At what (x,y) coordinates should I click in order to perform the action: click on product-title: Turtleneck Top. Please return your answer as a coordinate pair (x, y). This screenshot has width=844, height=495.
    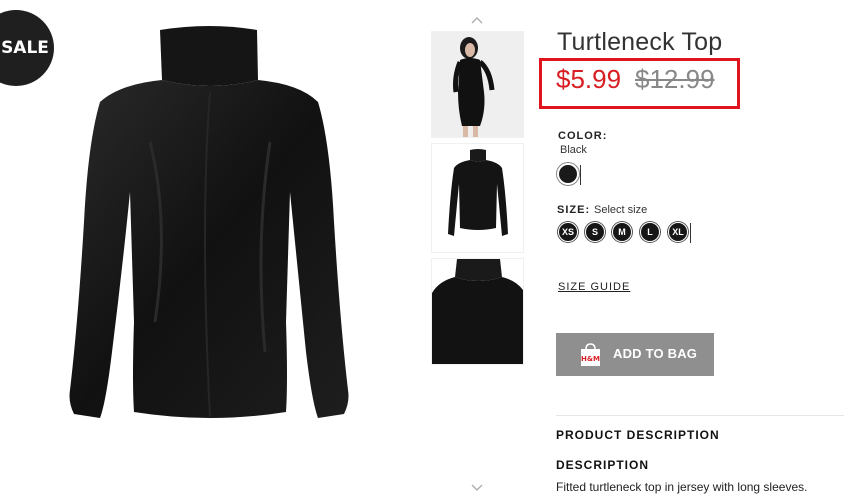
    Looking at the image, I should click on (640, 42).